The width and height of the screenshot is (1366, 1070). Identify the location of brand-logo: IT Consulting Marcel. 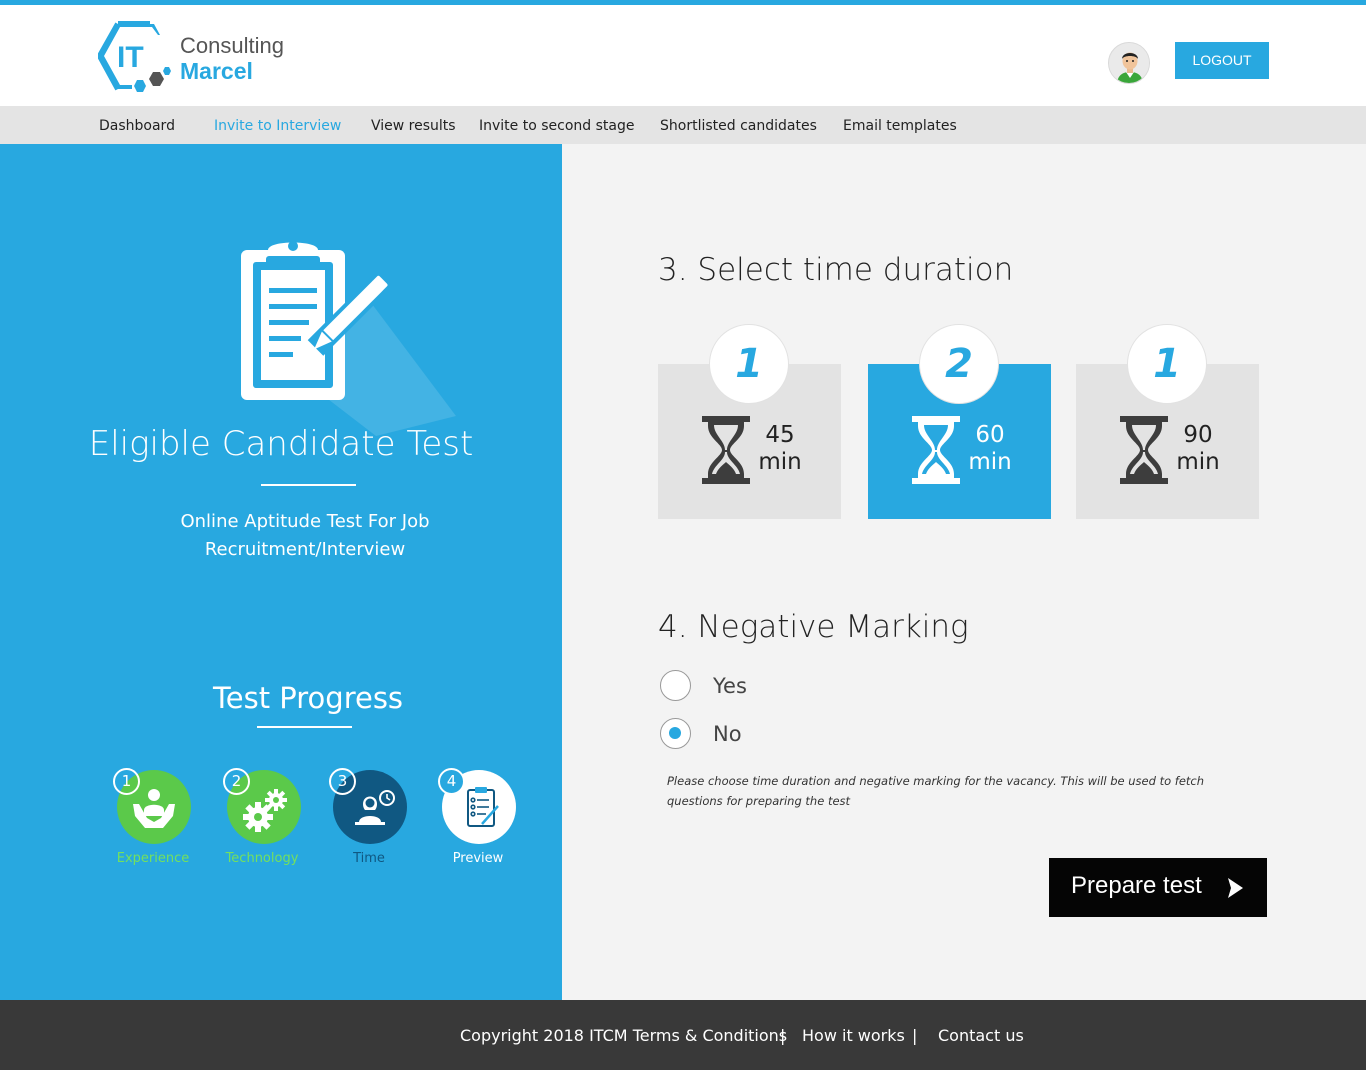
(202, 58).